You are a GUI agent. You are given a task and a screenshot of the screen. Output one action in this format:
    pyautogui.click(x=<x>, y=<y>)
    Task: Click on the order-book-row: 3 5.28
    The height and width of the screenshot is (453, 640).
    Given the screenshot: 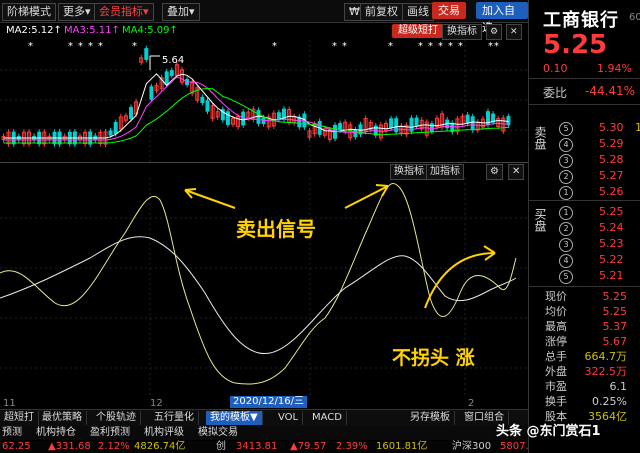 What is the action you would take?
    pyautogui.click(x=584, y=160)
    